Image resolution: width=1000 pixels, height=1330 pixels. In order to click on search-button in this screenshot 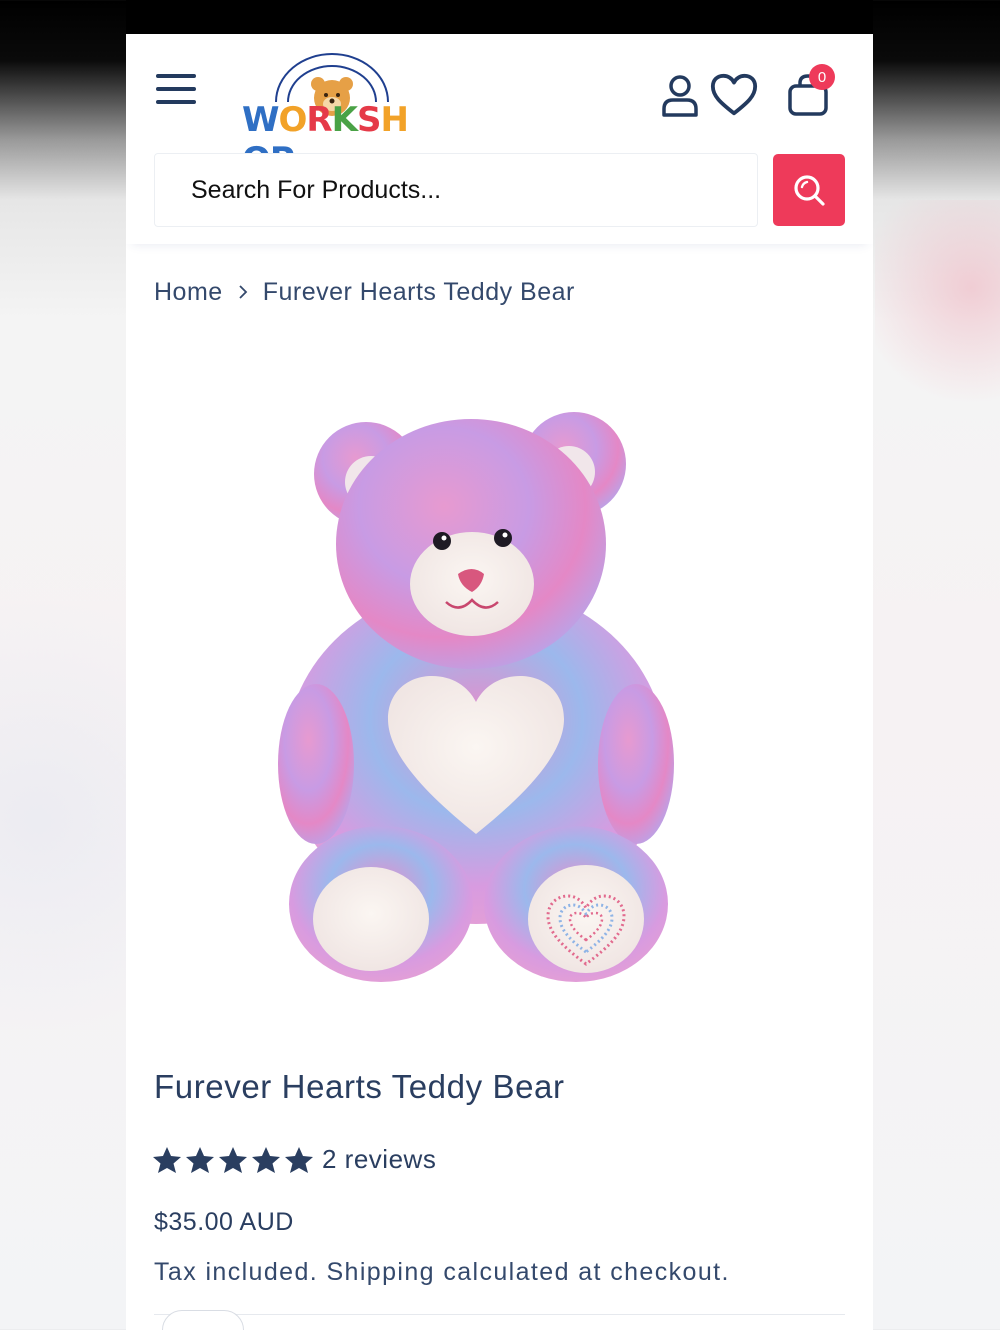, I will do `click(809, 190)`.